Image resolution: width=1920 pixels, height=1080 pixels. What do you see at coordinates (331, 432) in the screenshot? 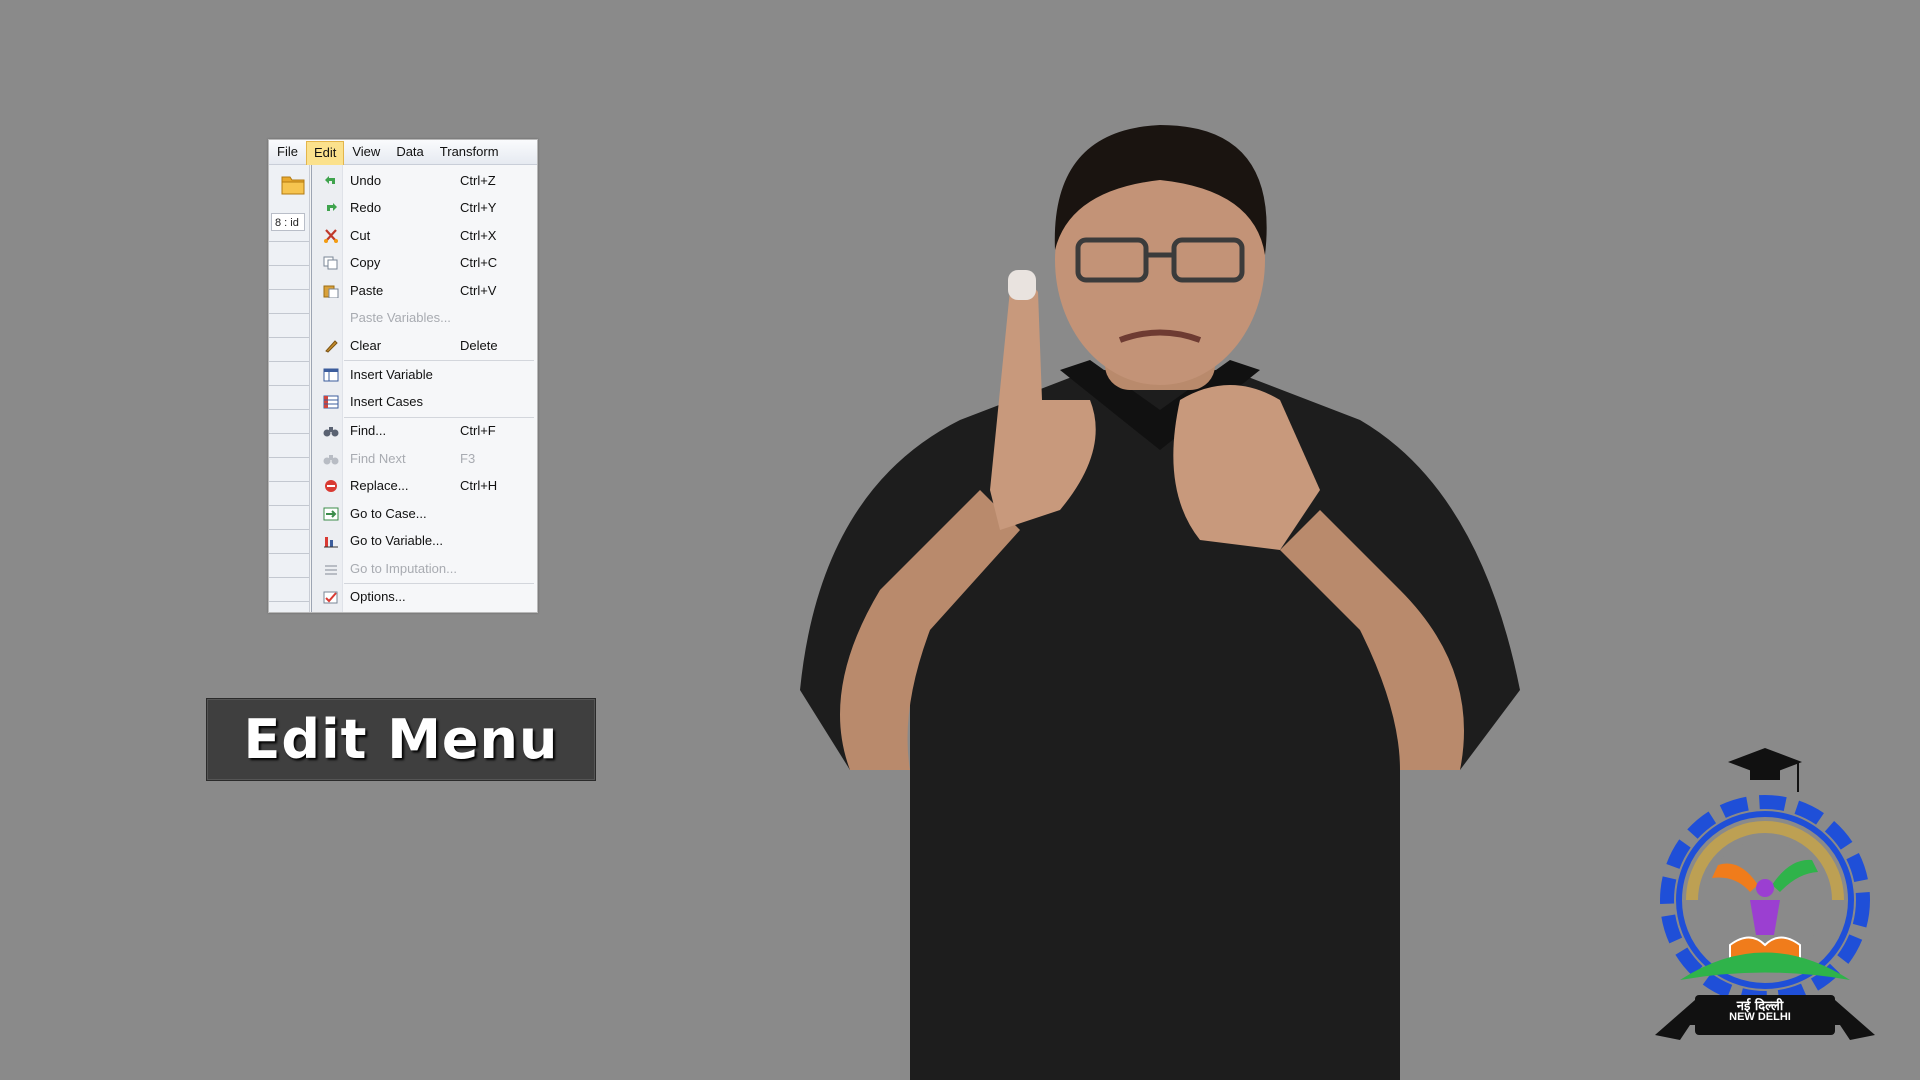
I see `binoculars-icon` at bounding box center [331, 432].